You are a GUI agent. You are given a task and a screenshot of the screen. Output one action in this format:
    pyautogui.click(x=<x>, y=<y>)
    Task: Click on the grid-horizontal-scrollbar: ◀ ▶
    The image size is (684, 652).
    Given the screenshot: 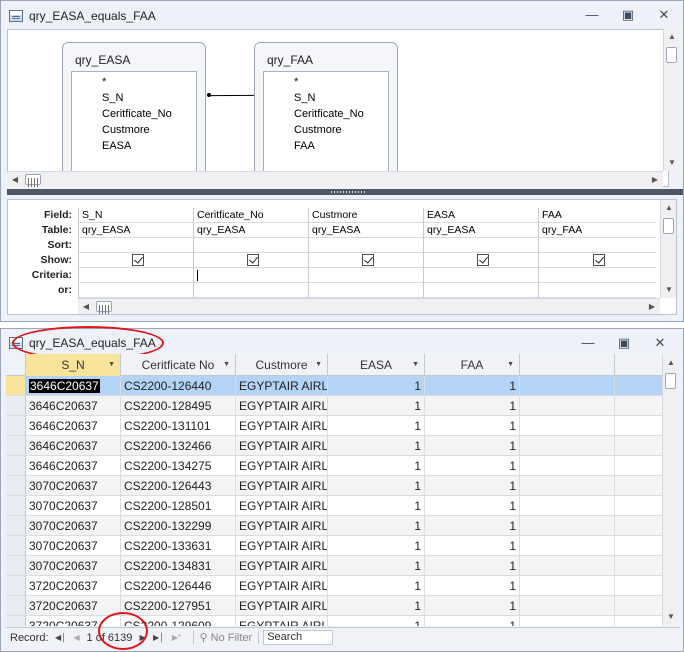 What is the action you would take?
    pyautogui.click(x=369, y=306)
    